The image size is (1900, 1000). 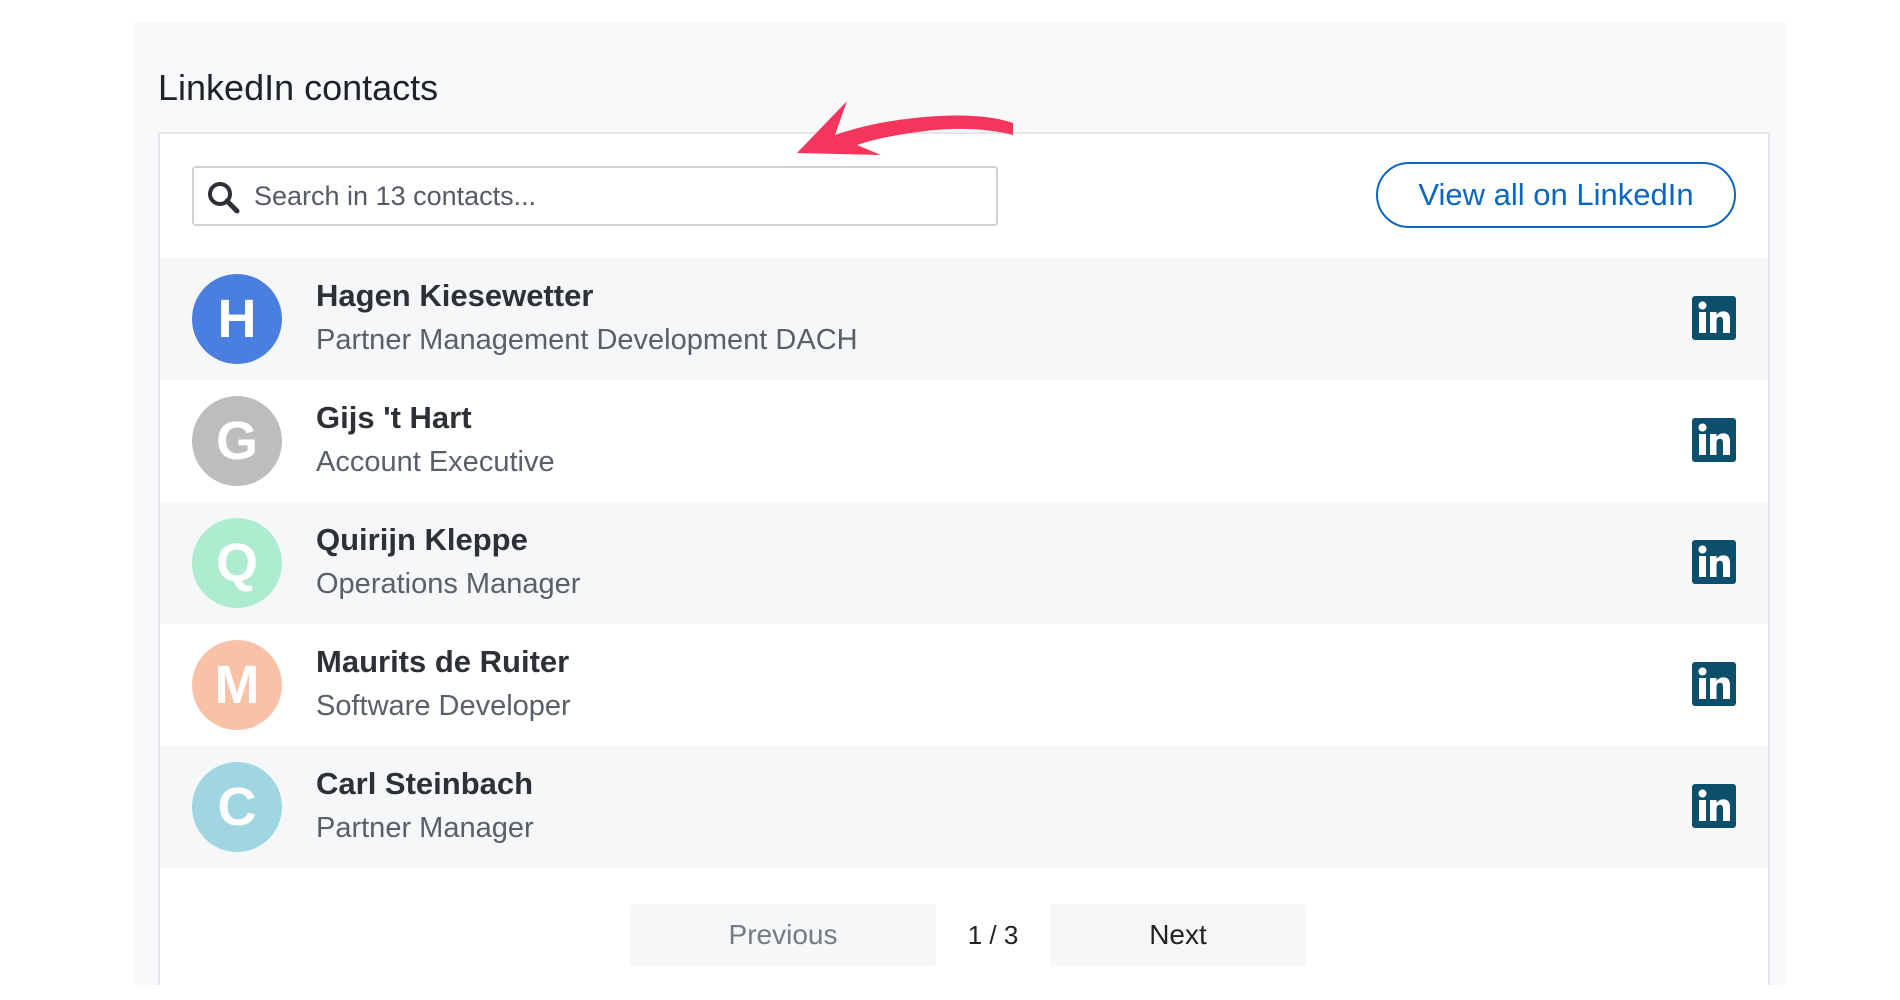 I want to click on search-box, so click(x=595, y=196).